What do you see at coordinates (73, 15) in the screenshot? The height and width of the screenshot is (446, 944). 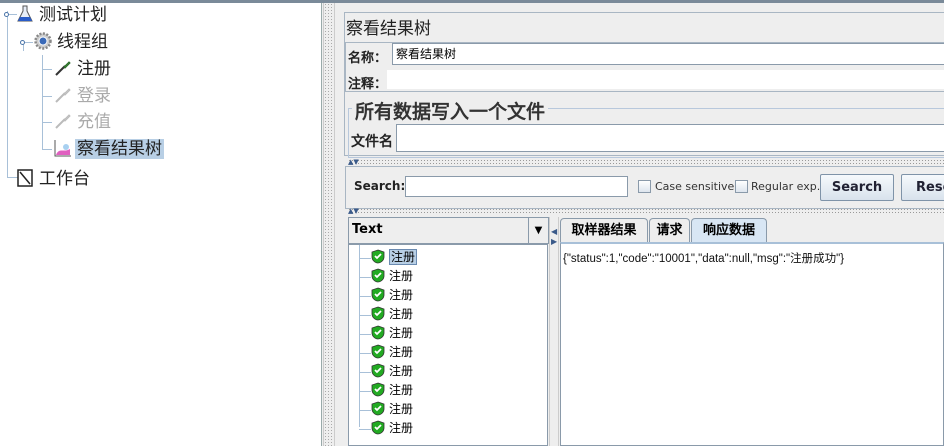 I see `tree-node-label: 测试计划` at bounding box center [73, 15].